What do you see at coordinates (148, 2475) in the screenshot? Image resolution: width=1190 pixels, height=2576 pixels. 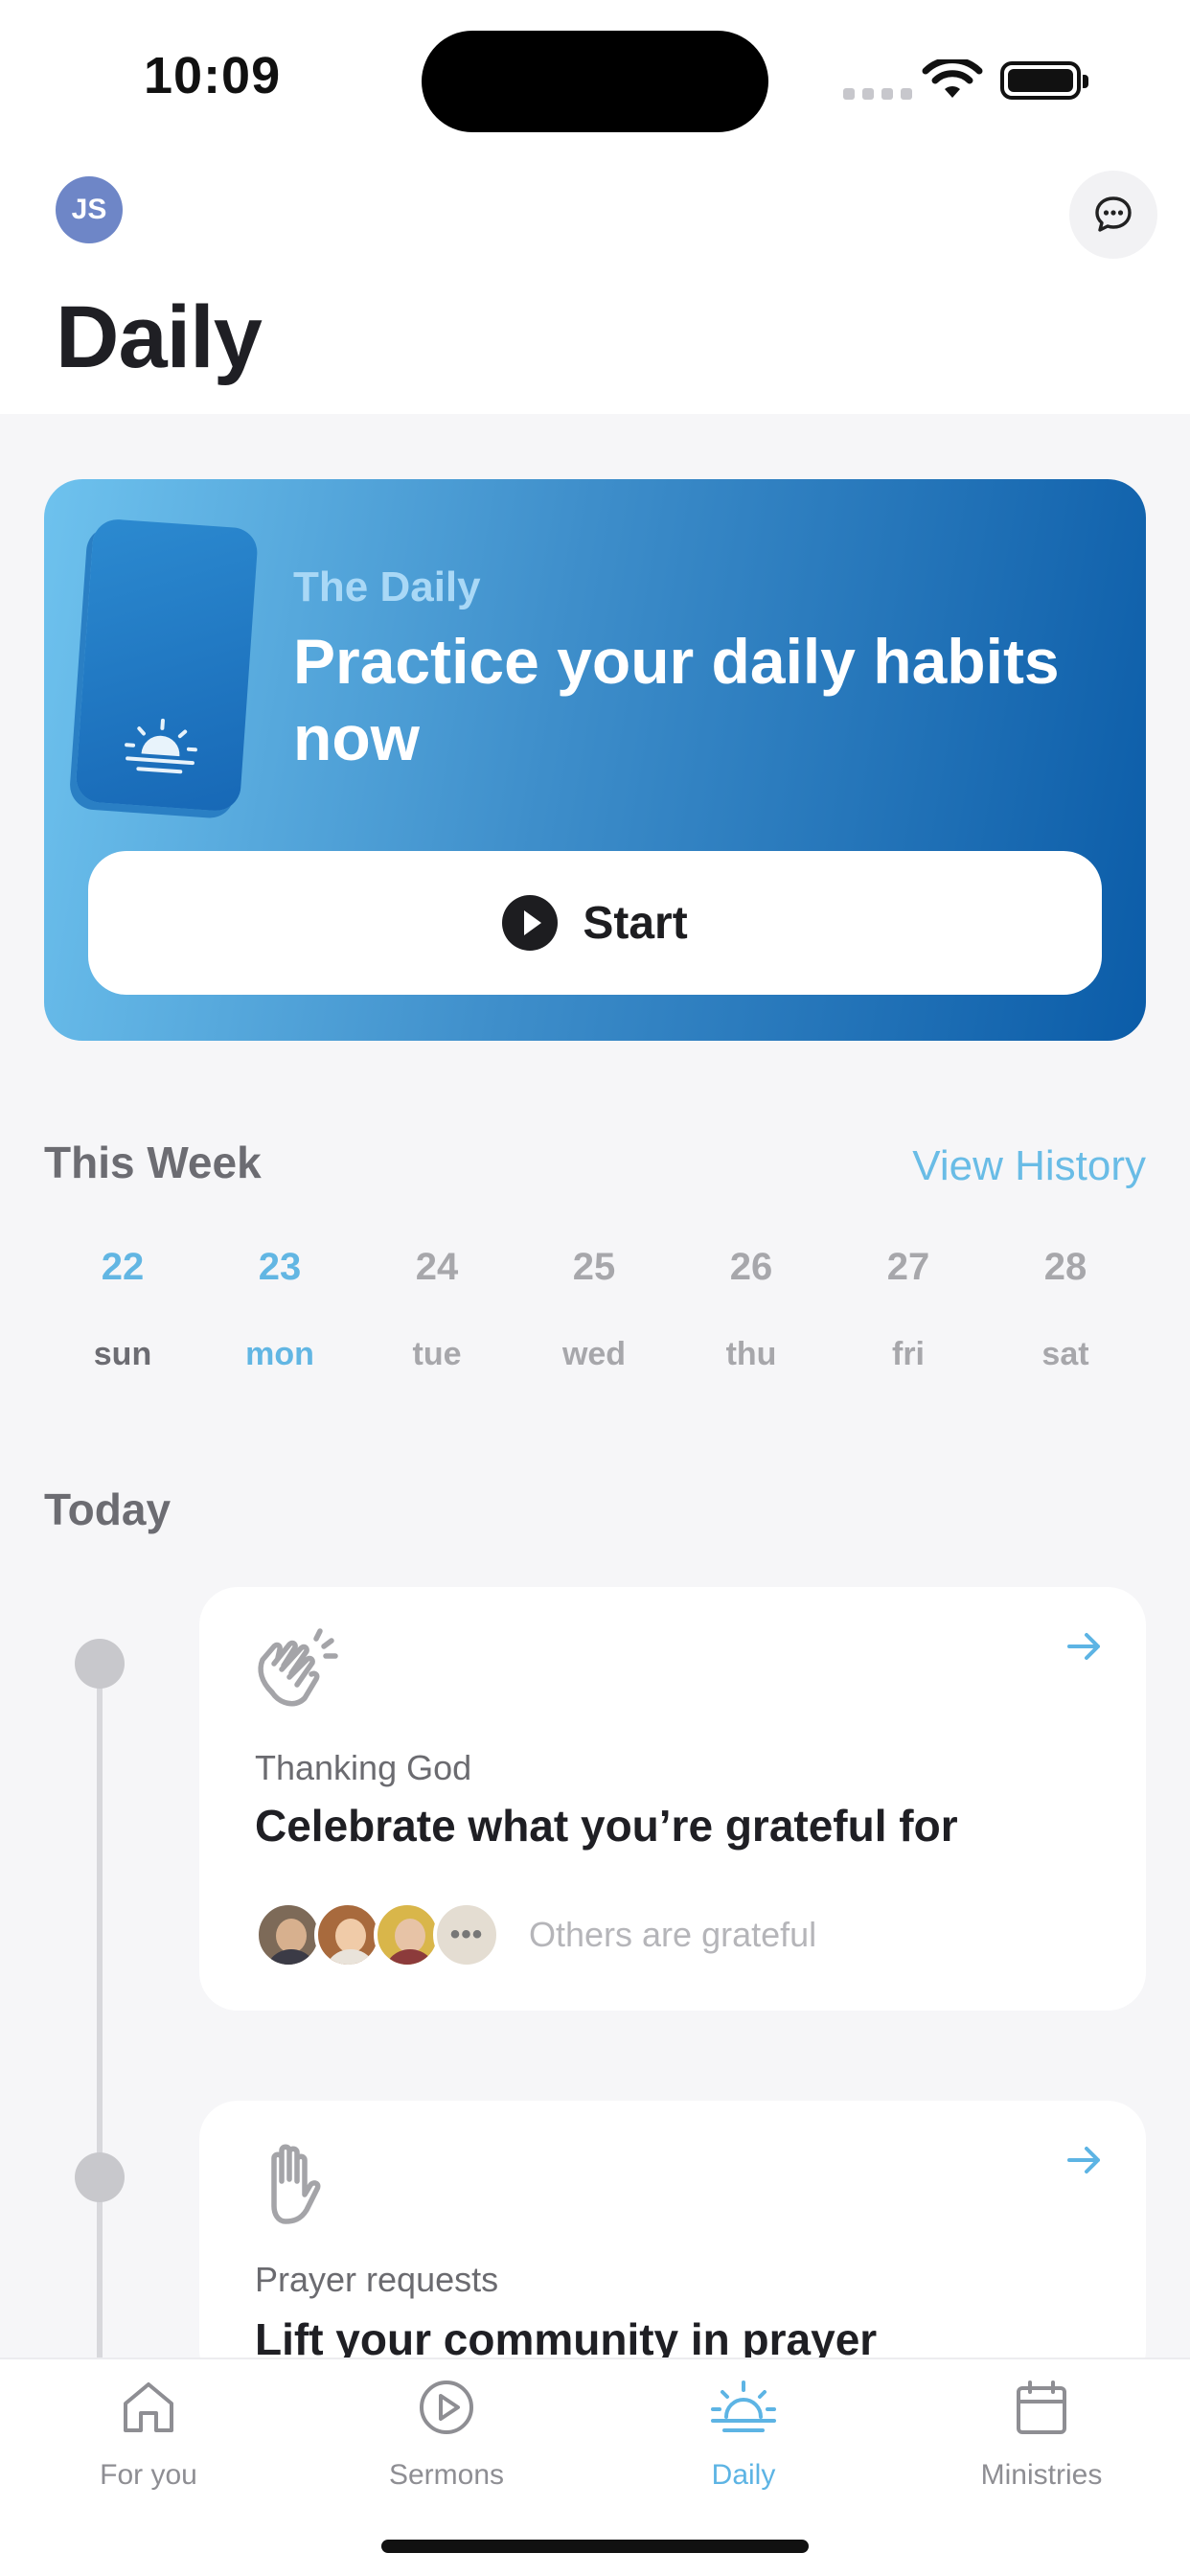 I see `tab-label: For you` at bounding box center [148, 2475].